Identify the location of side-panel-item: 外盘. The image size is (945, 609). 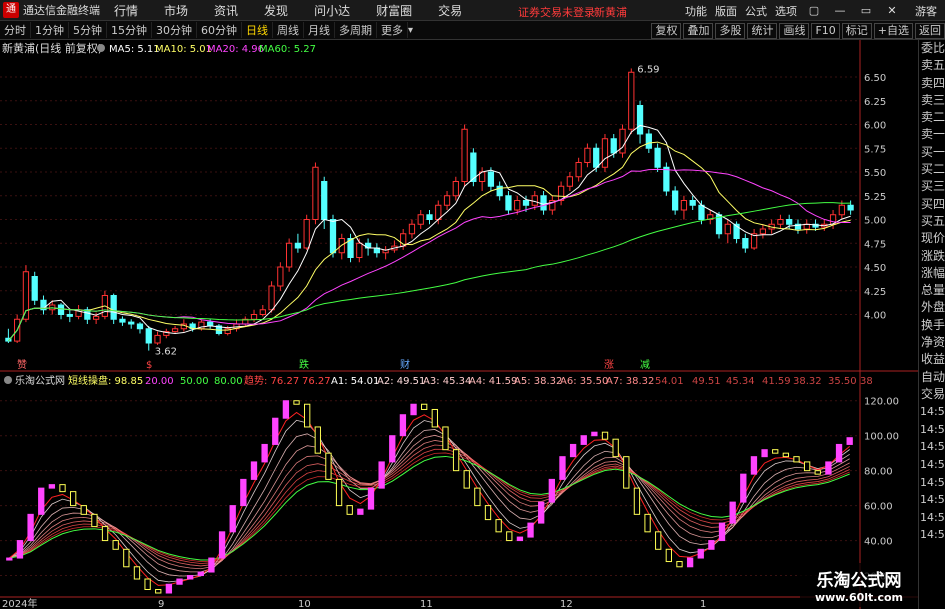
(932, 307).